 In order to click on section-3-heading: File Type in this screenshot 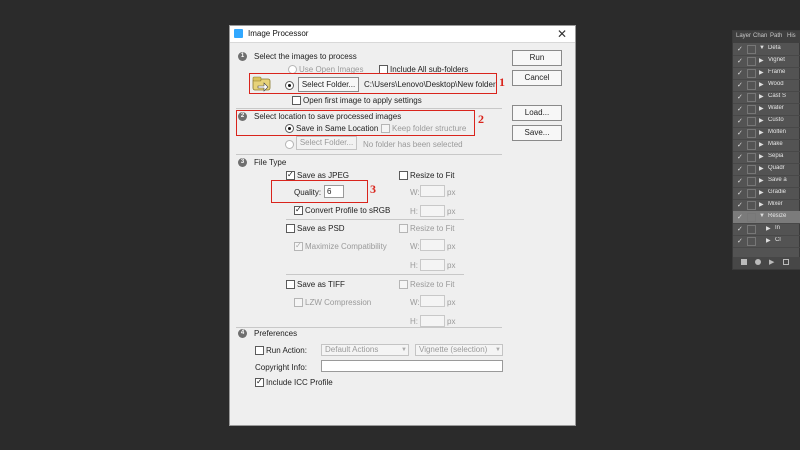, I will do `click(270, 162)`.